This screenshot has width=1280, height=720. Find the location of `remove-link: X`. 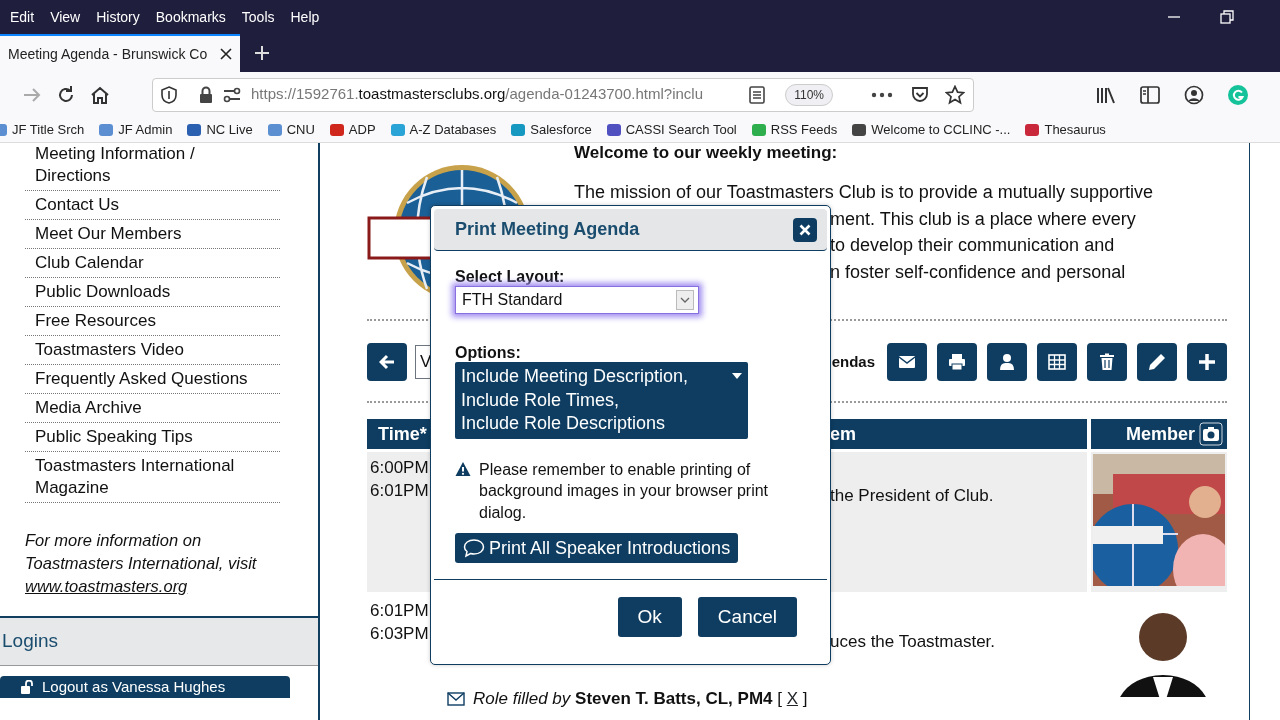

remove-link: X is located at coordinates (792, 698).